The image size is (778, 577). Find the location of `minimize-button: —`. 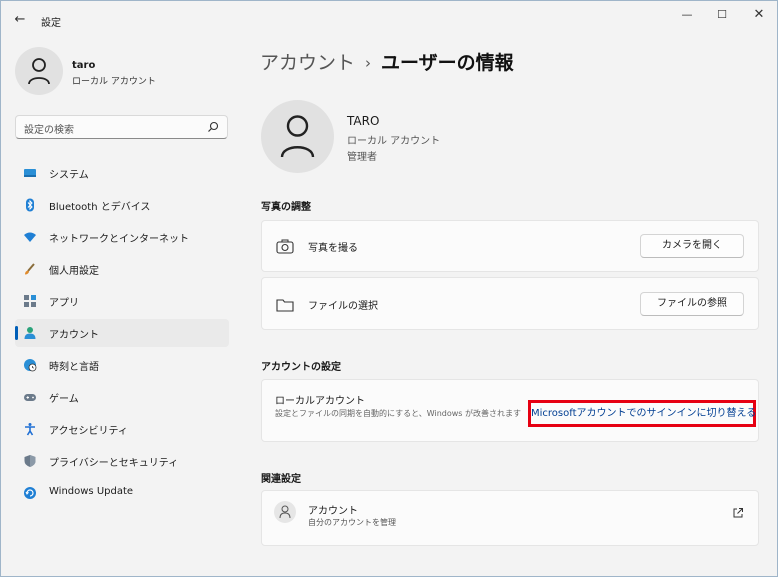

minimize-button: — is located at coordinates (687, 15).